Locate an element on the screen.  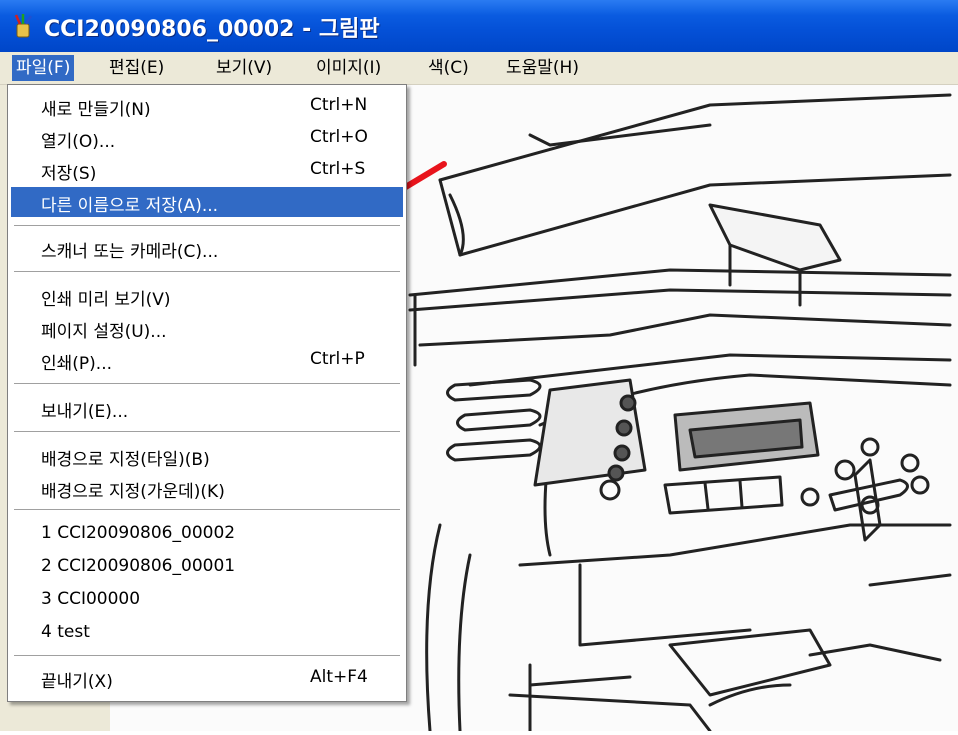
menu-item-open: 열기(O)... Ctrl+O is located at coordinates (207, 138).